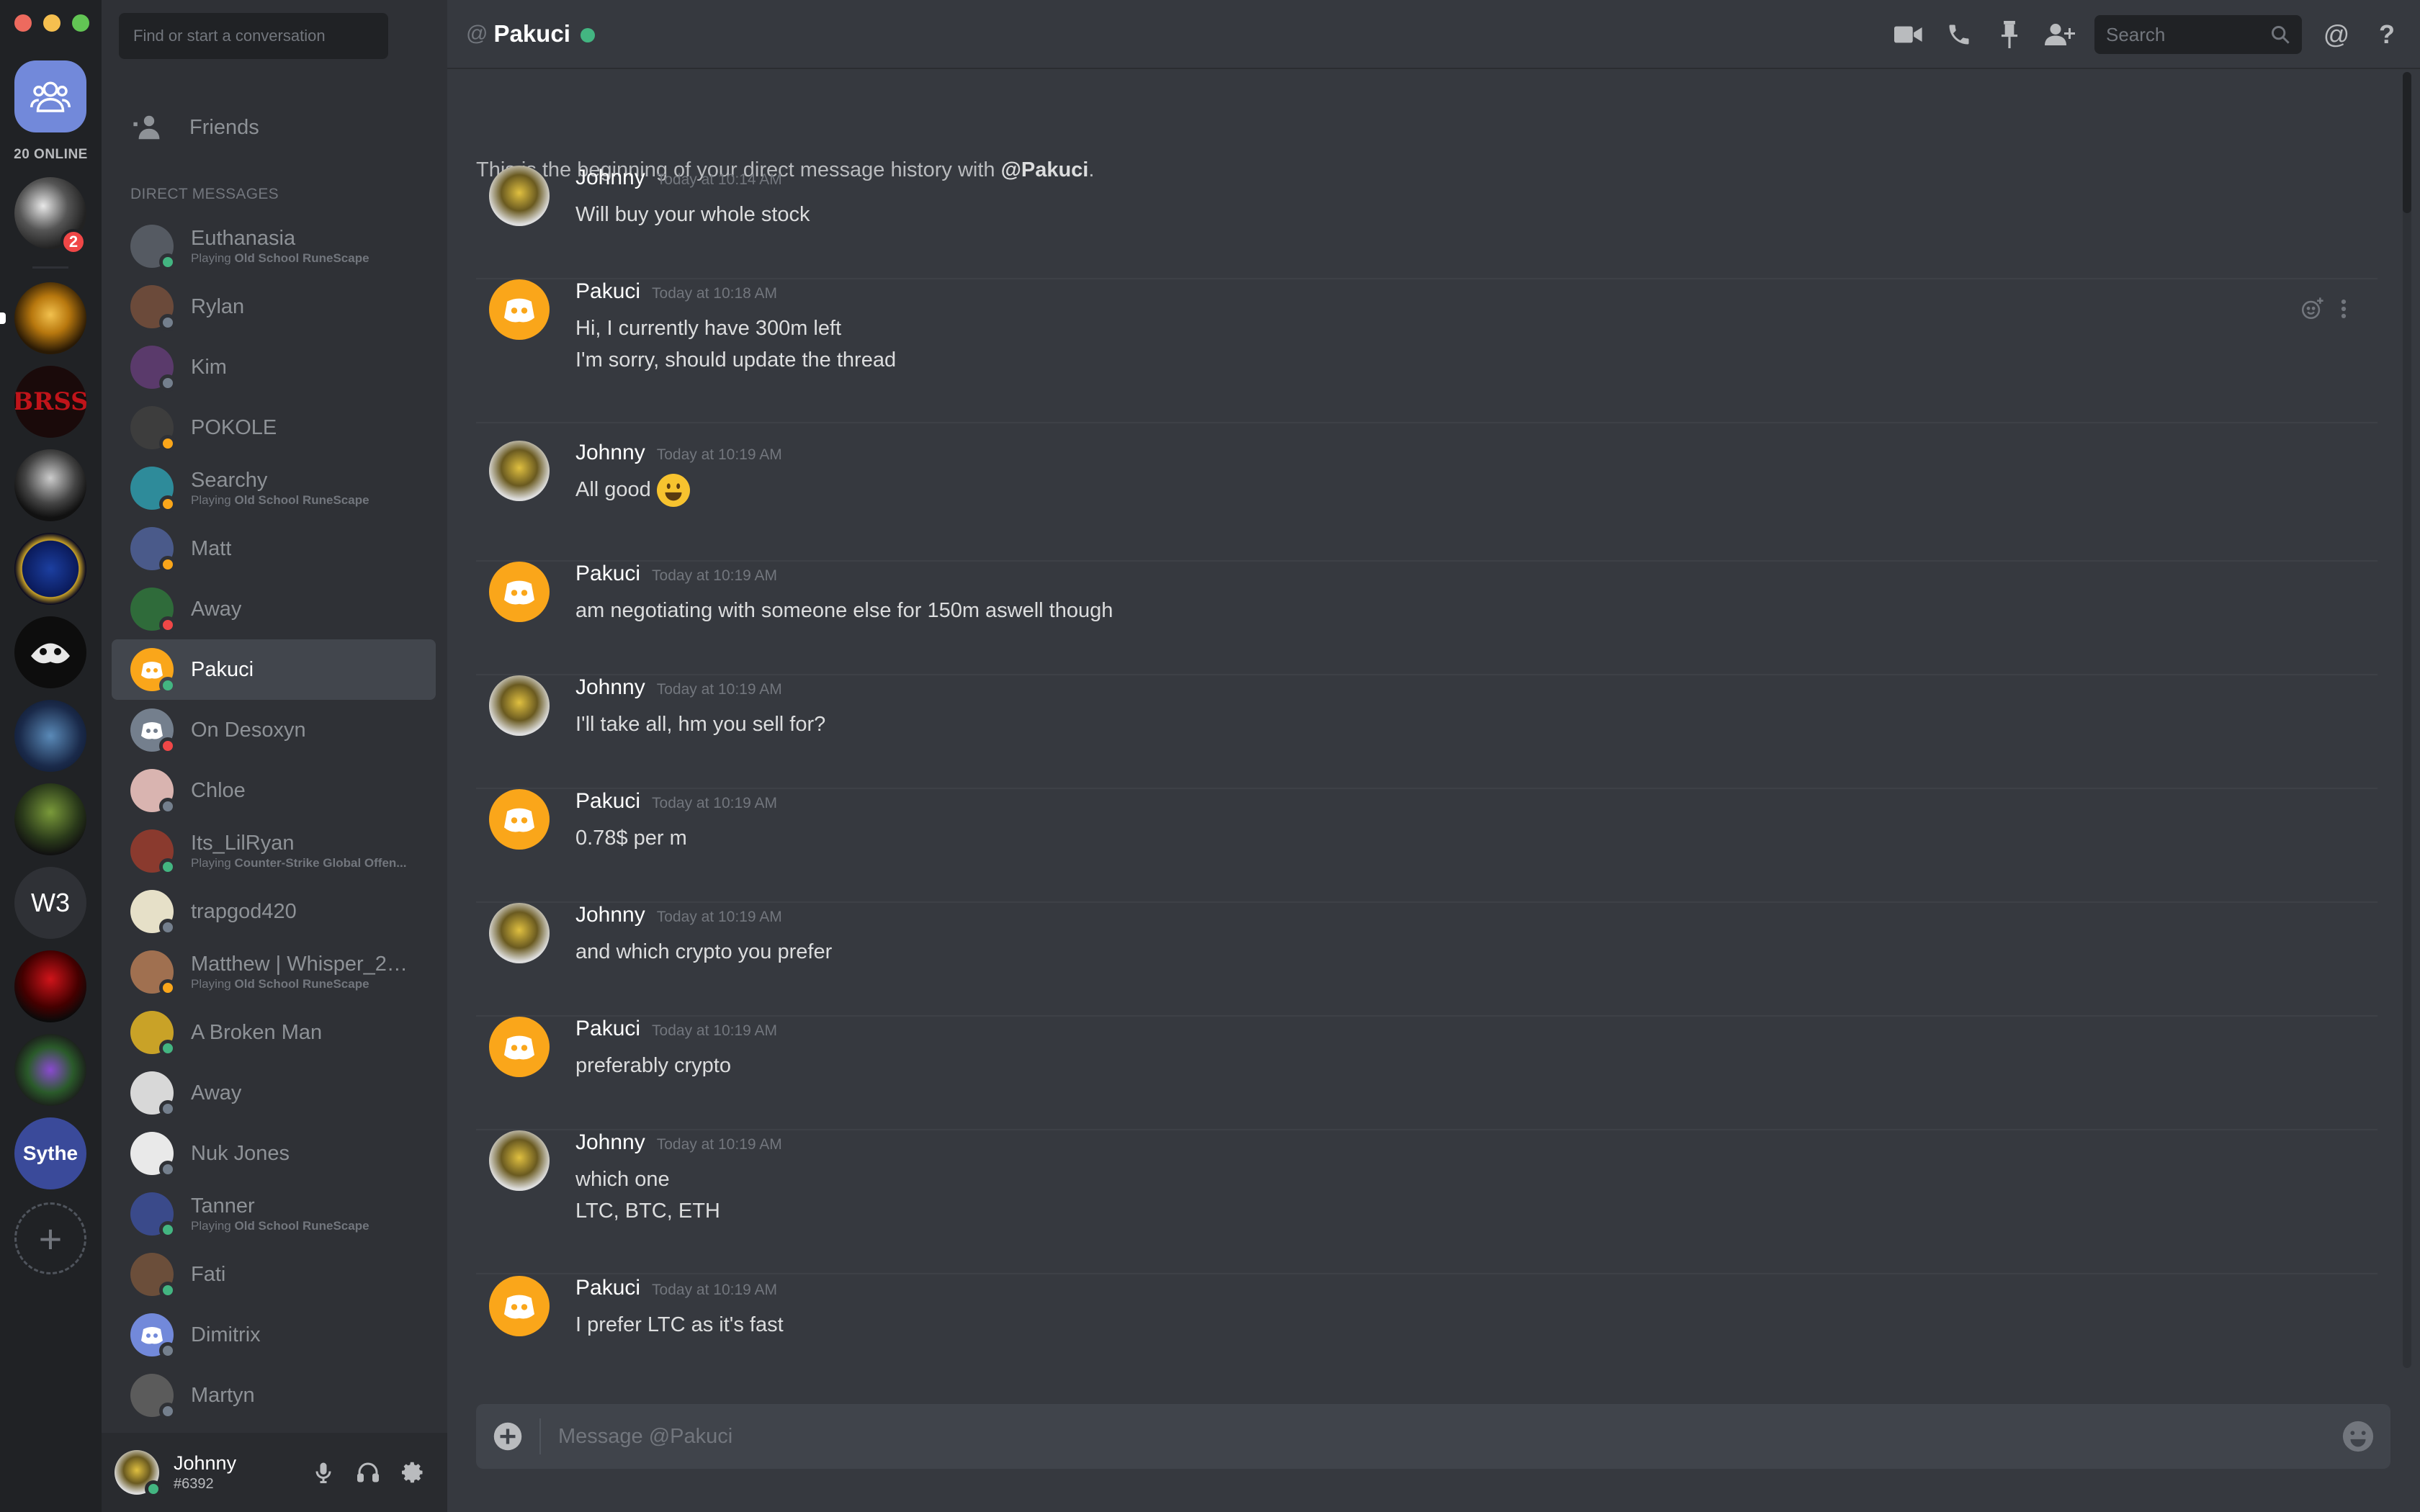 The height and width of the screenshot is (1512, 2420). What do you see at coordinates (1908, 34) in the screenshot?
I see `video-call-button` at bounding box center [1908, 34].